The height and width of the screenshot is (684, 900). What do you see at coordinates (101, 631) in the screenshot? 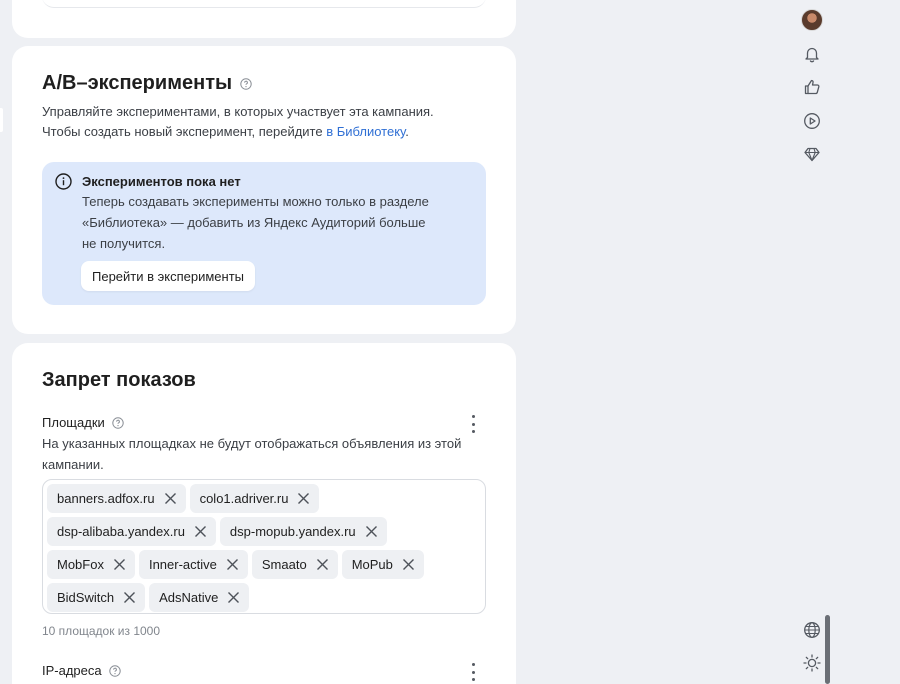
I see `platforms-counter: 10 площадок из 1000` at bounding box center [101, 631].